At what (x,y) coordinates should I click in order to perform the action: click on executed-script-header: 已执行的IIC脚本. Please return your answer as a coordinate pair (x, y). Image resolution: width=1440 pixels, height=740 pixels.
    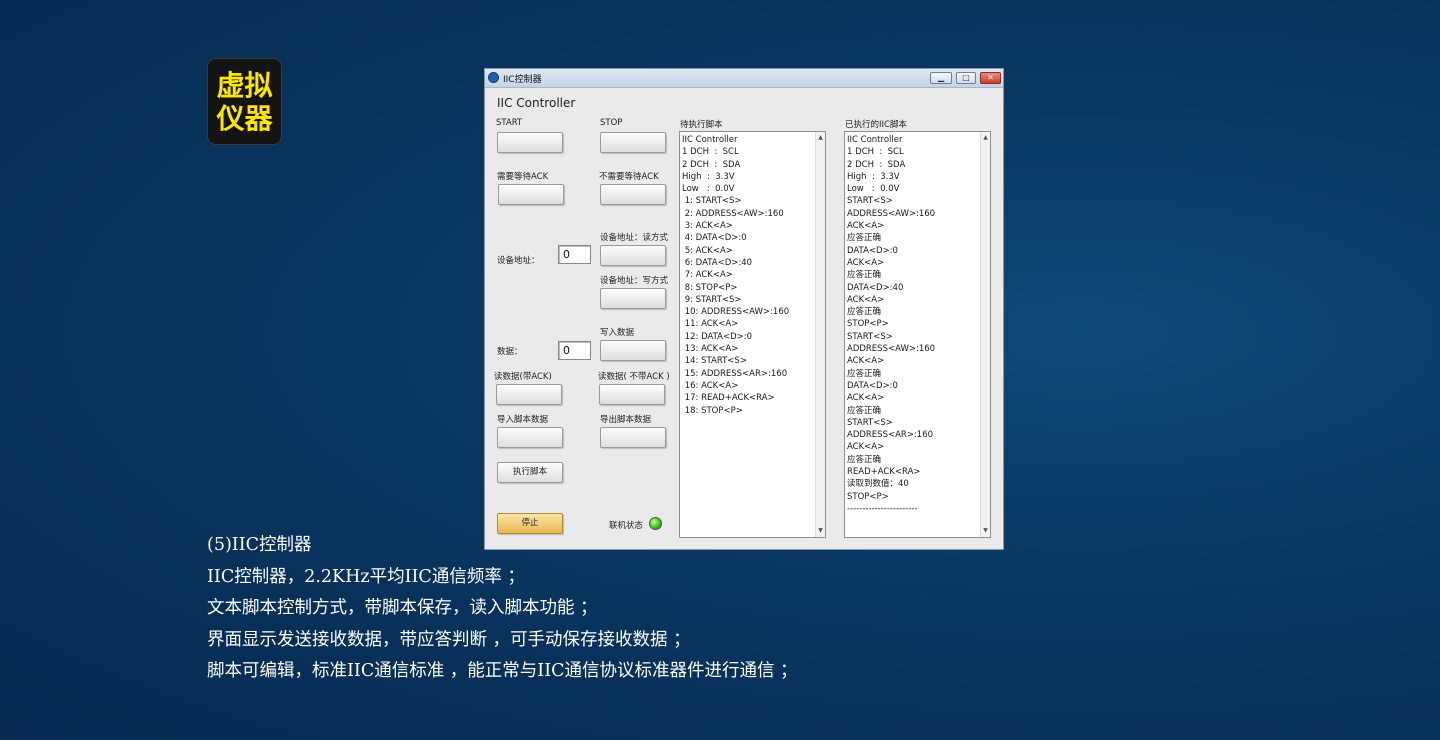
    Looking at the image, I should click on (876, 125).